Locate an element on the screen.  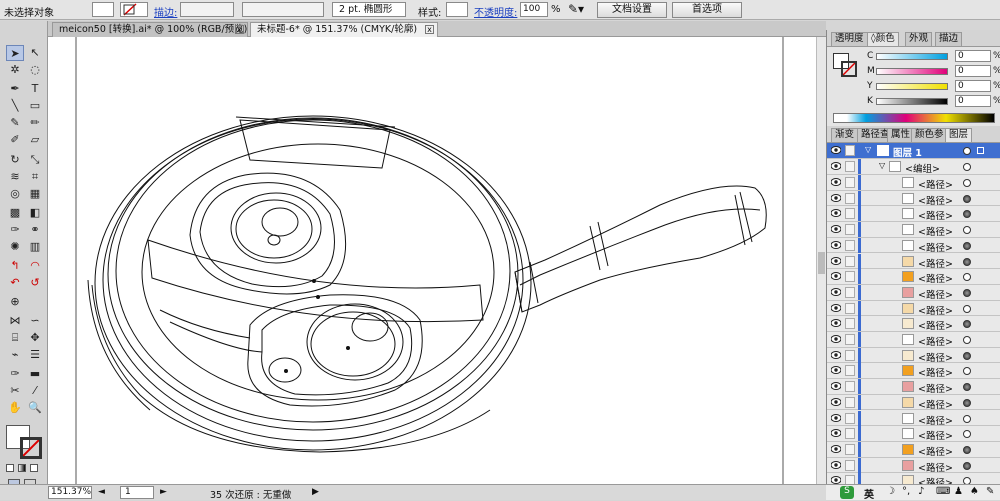
scrollbar-thumb is located at coordinates (821, 263).